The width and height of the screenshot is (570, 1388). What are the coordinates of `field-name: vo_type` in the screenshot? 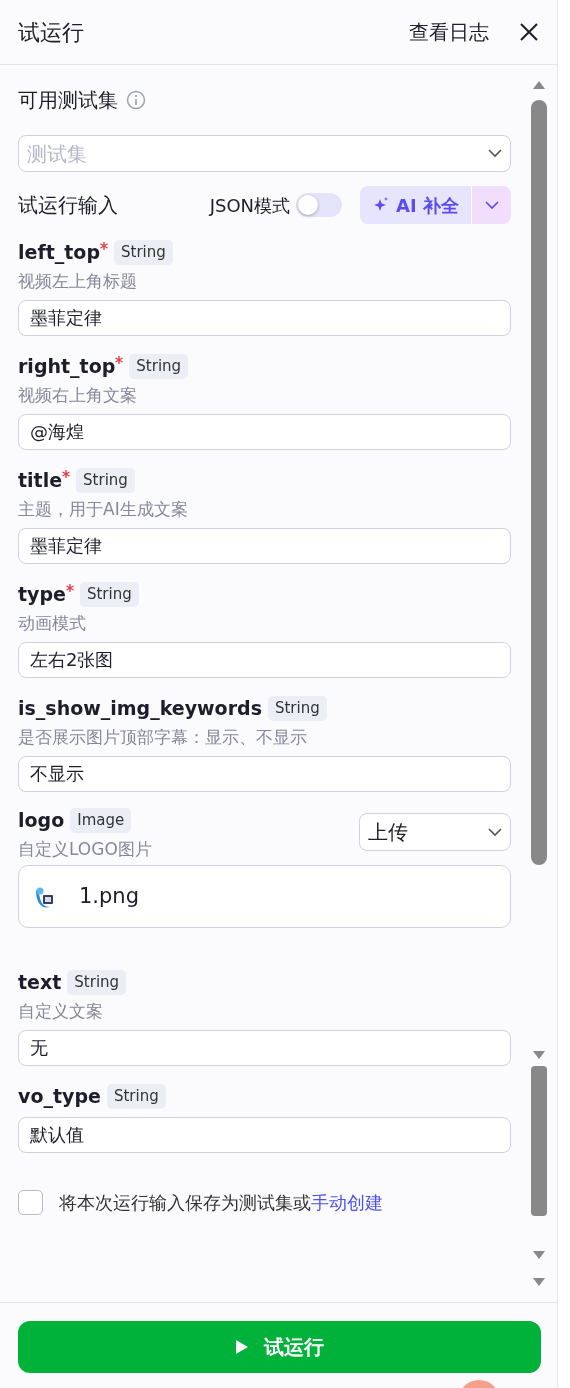 It's located at (59, 1097).